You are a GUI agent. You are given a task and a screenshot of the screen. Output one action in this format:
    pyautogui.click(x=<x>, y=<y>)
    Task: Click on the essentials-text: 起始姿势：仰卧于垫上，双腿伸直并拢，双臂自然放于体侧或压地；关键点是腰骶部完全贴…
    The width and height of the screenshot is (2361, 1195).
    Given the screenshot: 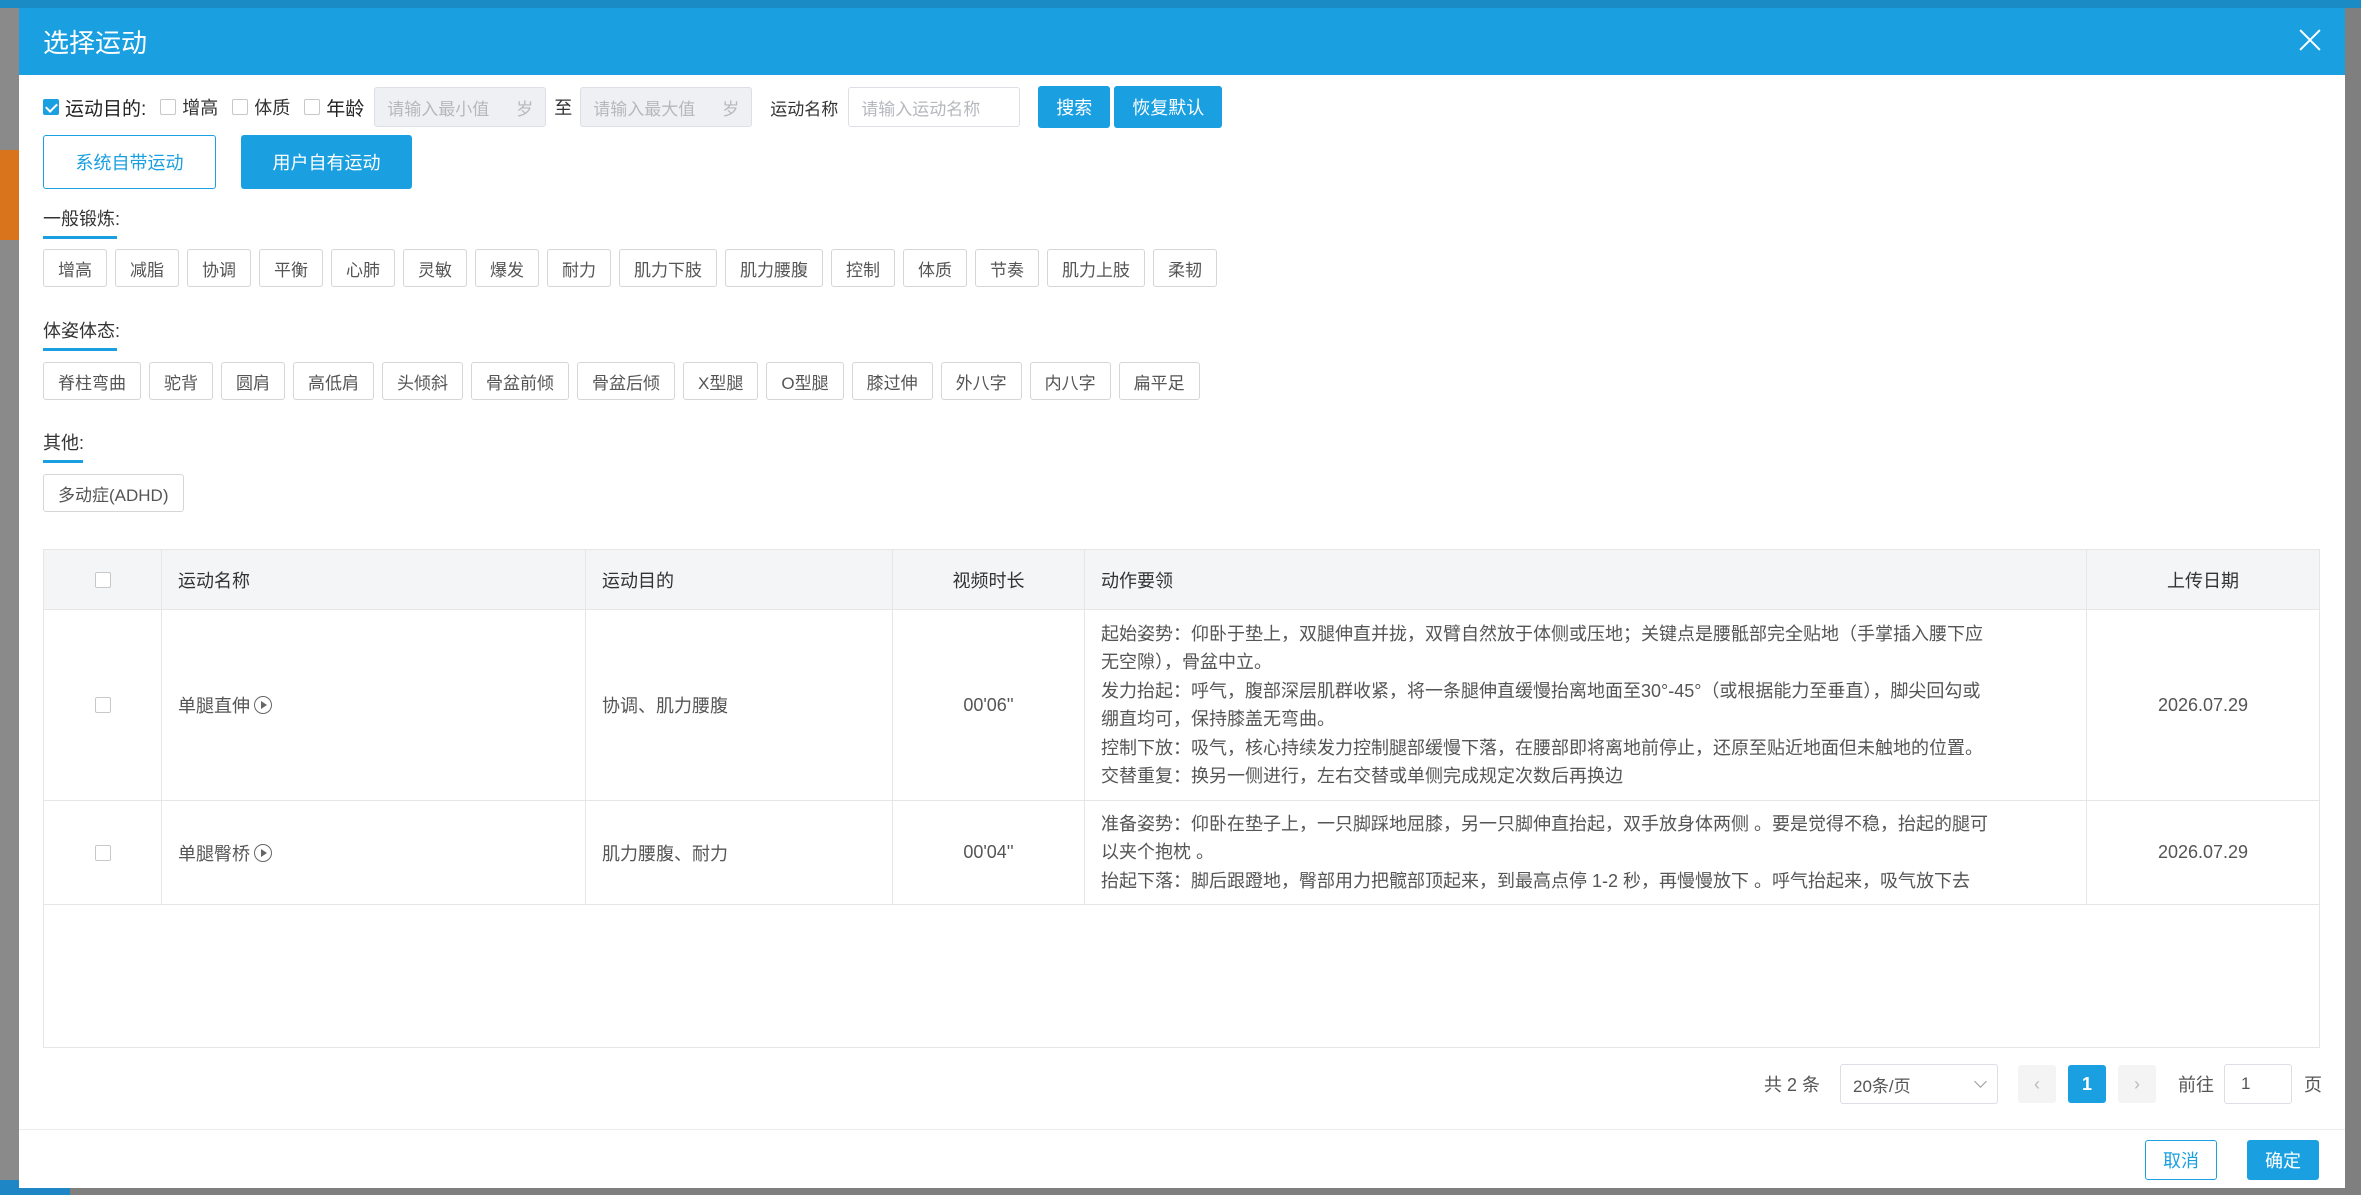 What is the action you would take?
    pyautogui.click(x=1542, y=705)
    